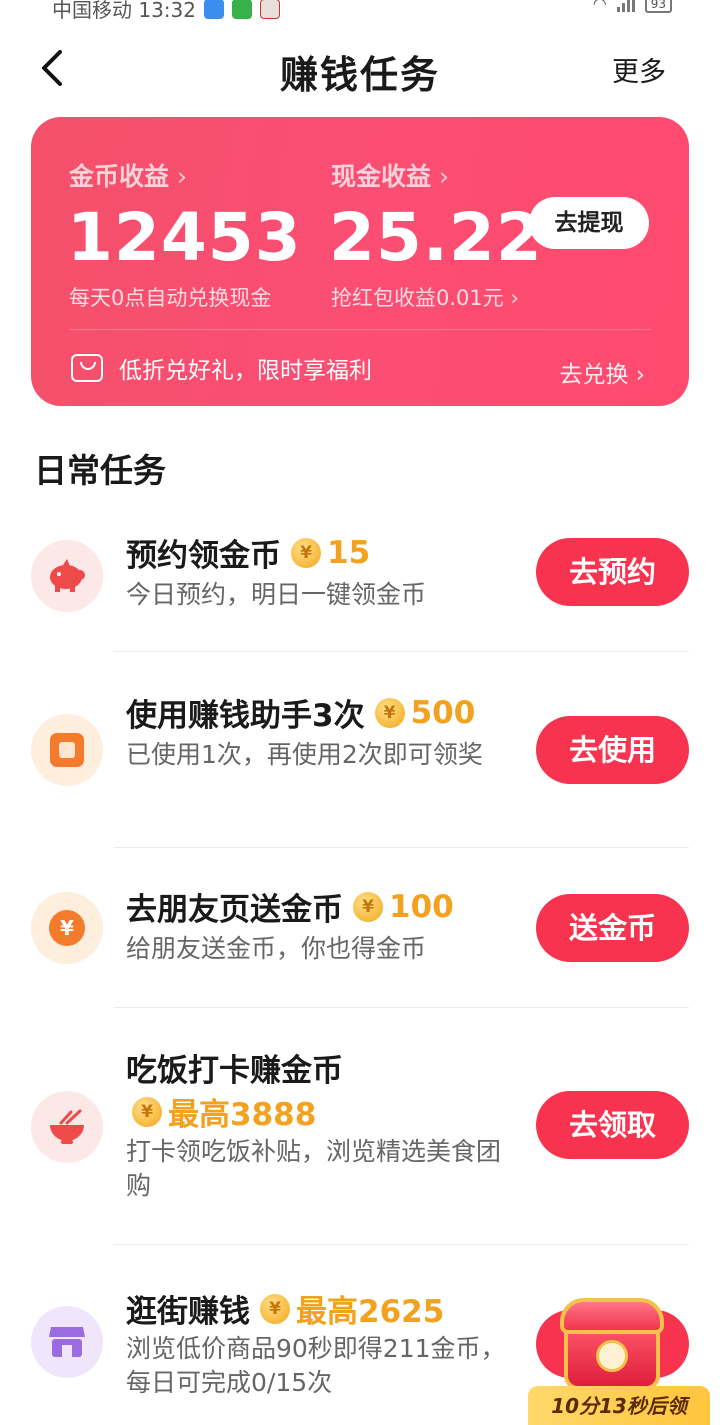  I want to click on coin-earnings-value: 12453, so click(184, 237).